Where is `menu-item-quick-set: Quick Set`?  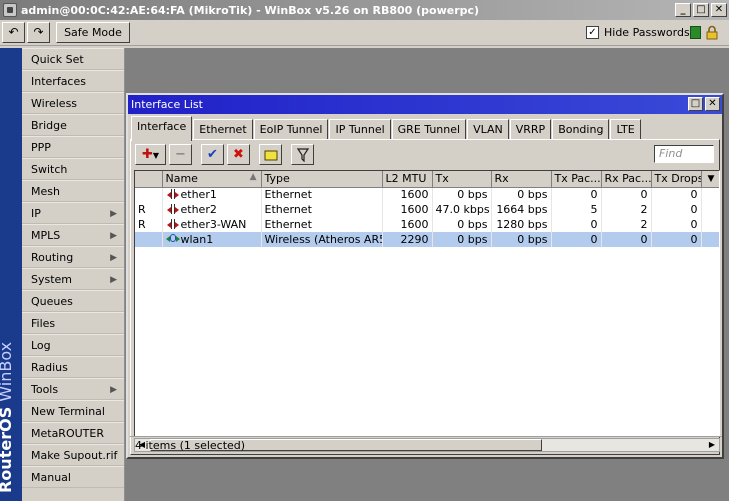 menu-item-quick-set: Quick Set is located at coordinates (73, 59).